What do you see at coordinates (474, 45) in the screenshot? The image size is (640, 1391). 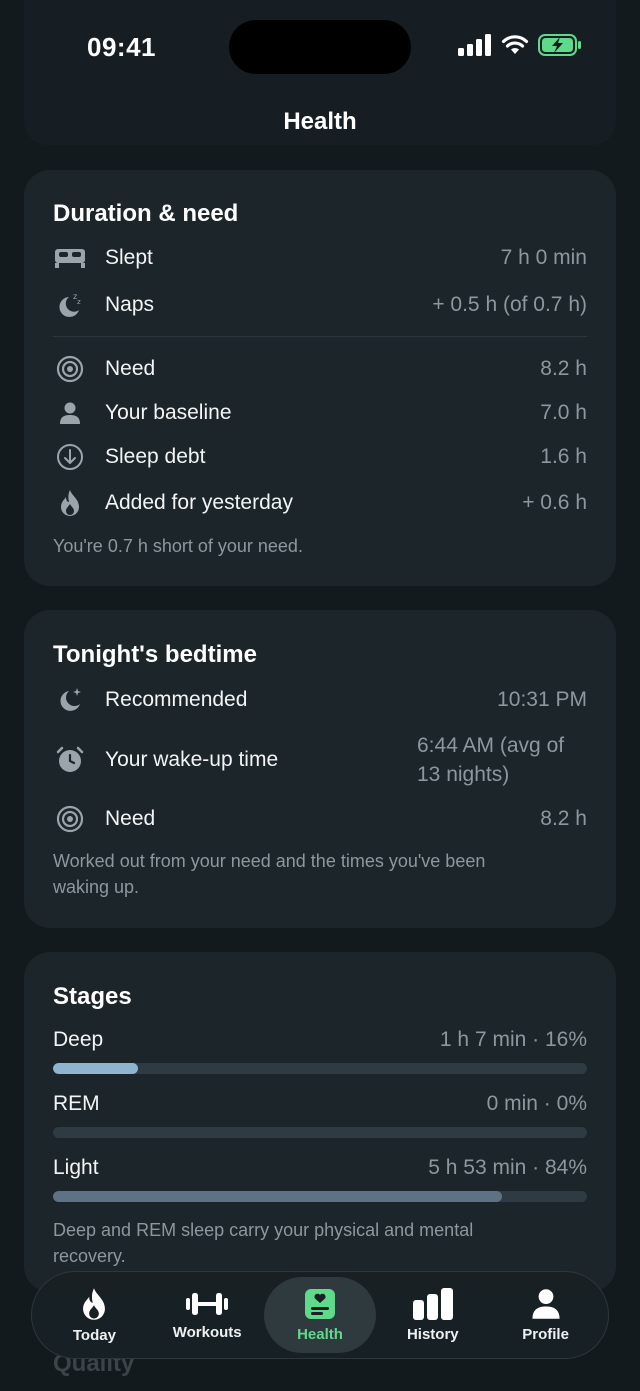 I see `cellular-signal-icon` at bounding box center [474, 45].